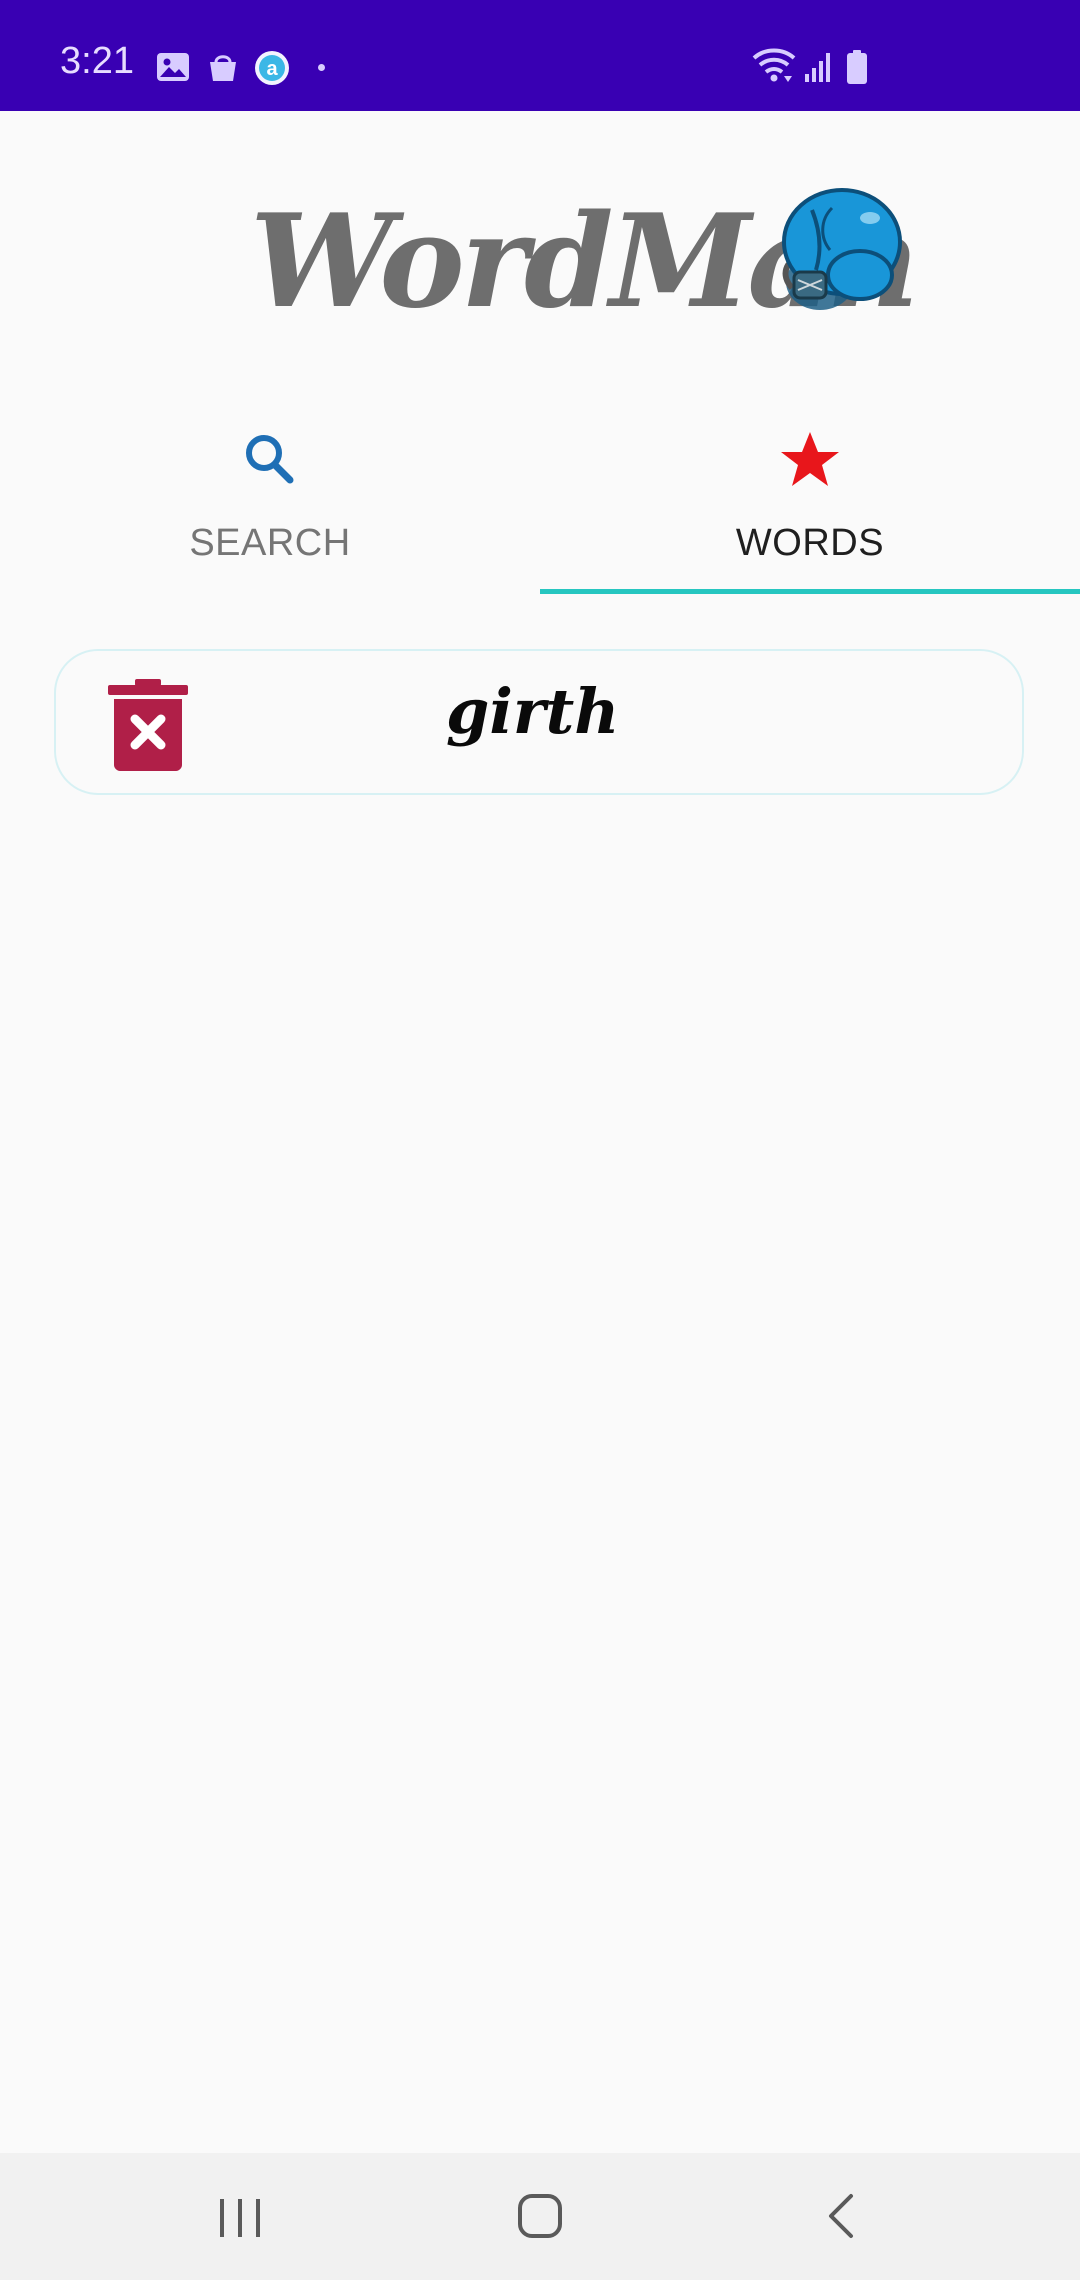 This screenshot has width=1080, height=2280. I want to click on home-icon, so click(540, 2216).